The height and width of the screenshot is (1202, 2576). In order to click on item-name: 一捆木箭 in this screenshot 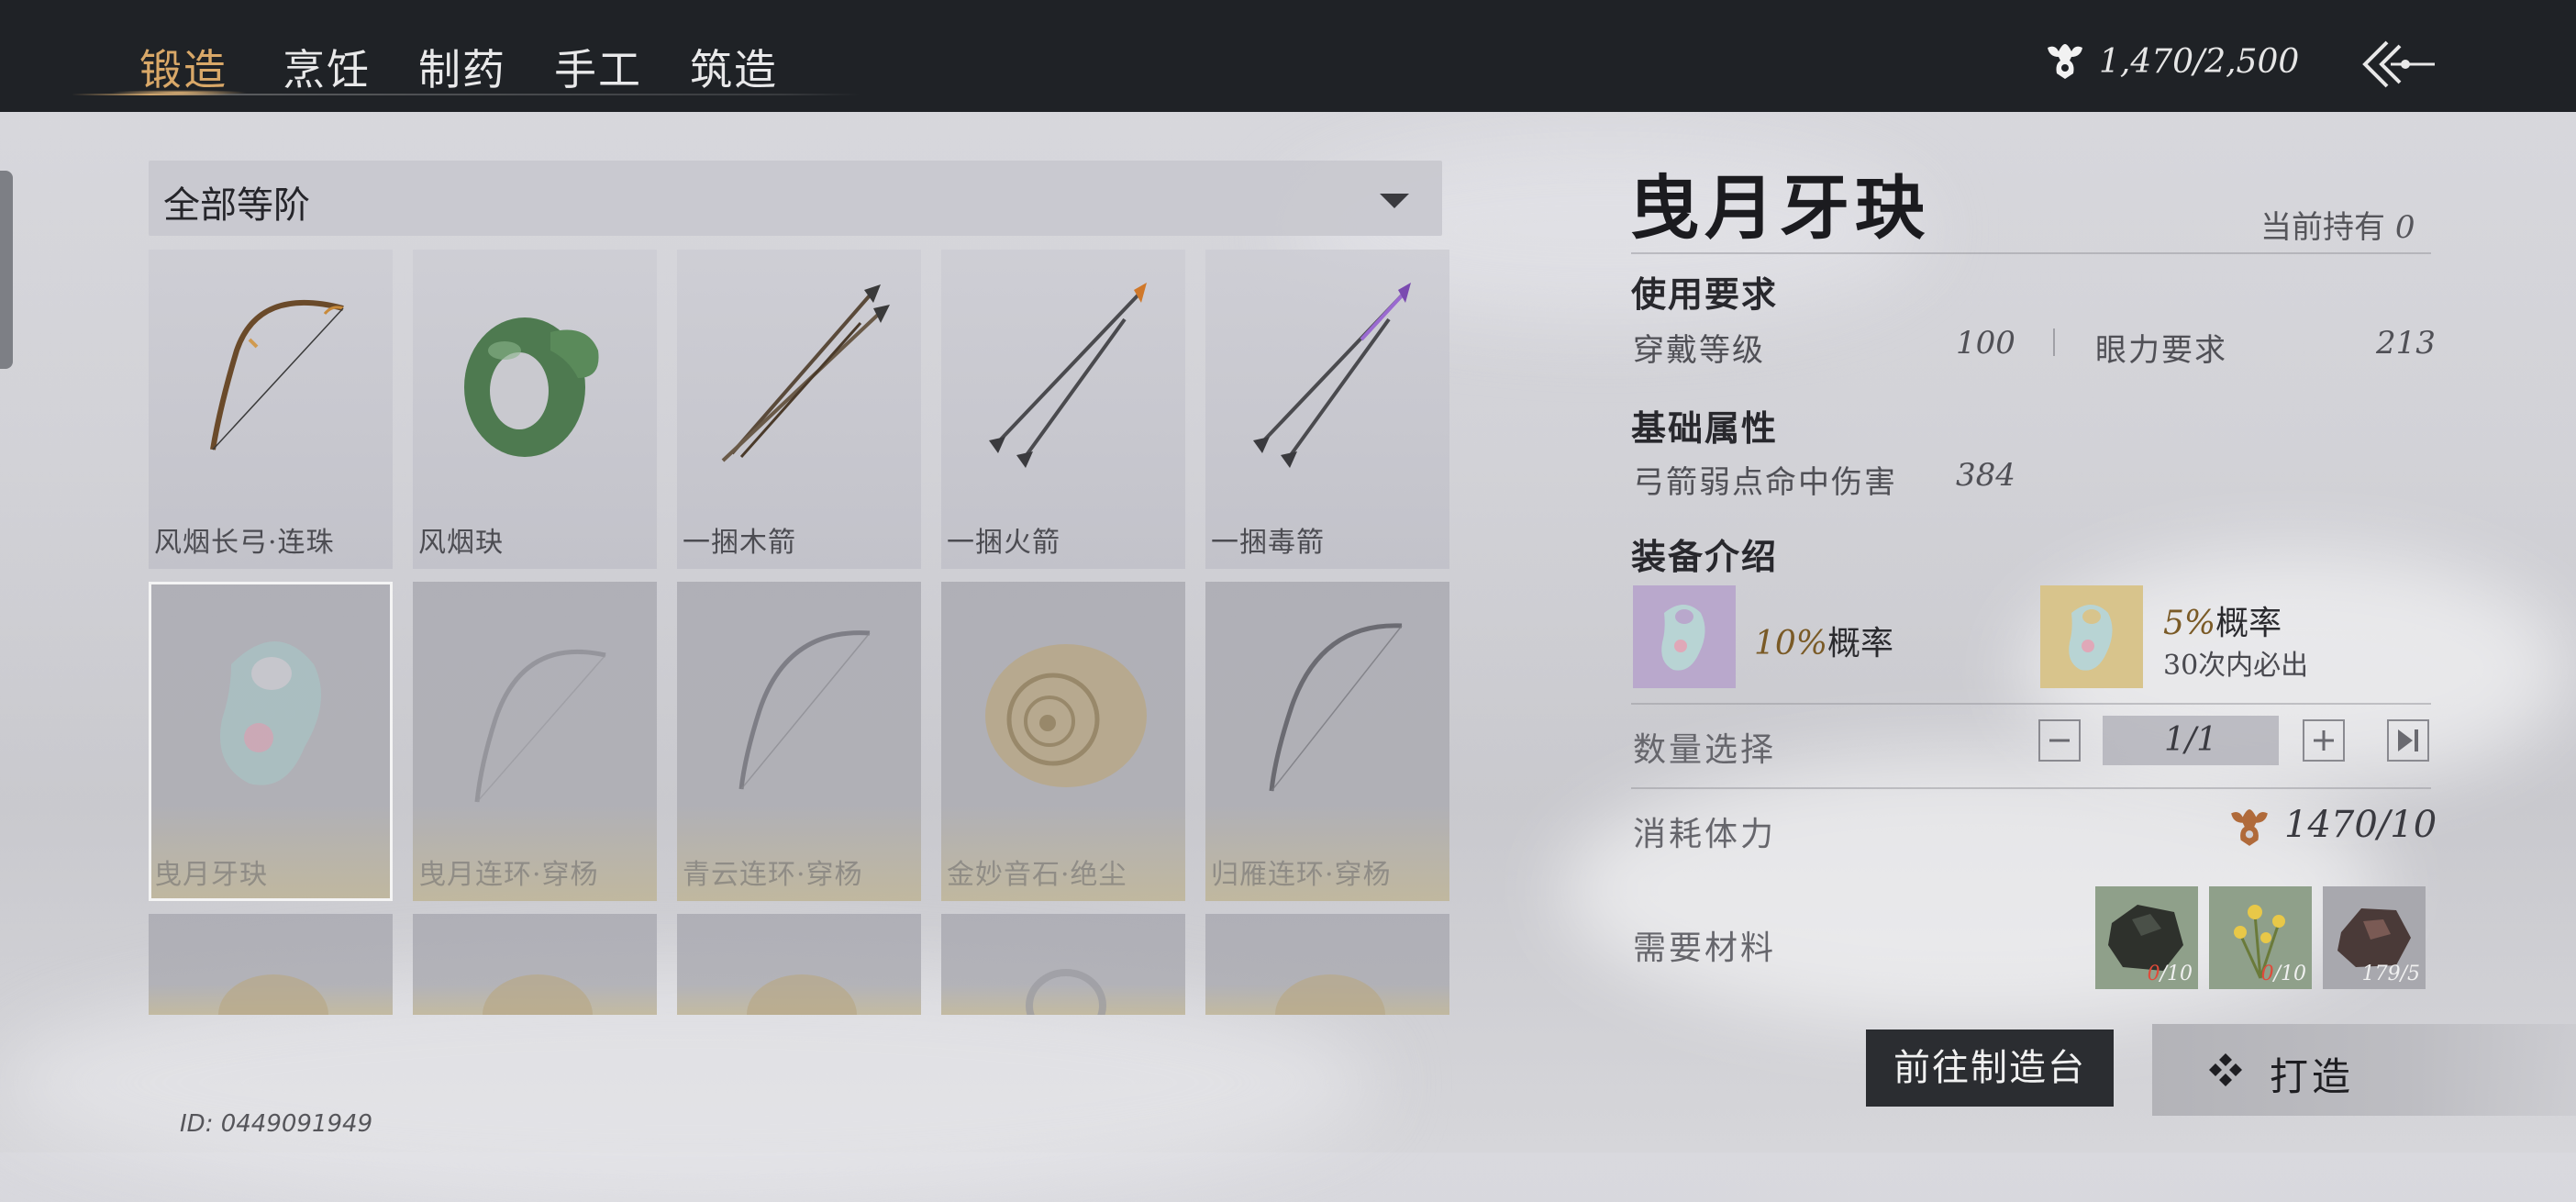, I will do `click(739, 543)`.